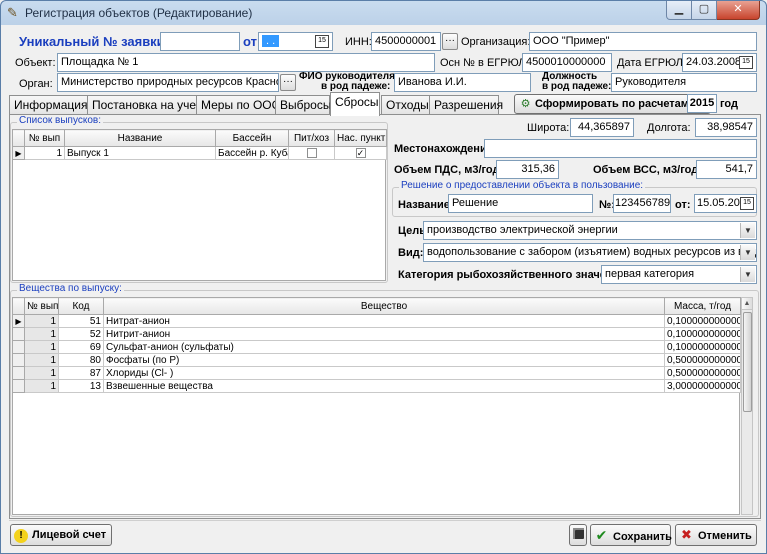 This screenshot has height=554, width=767. Describe the element at coordinates (41, 306) in the screenshot. I see `col-sub-release-no: № вып` at that location.